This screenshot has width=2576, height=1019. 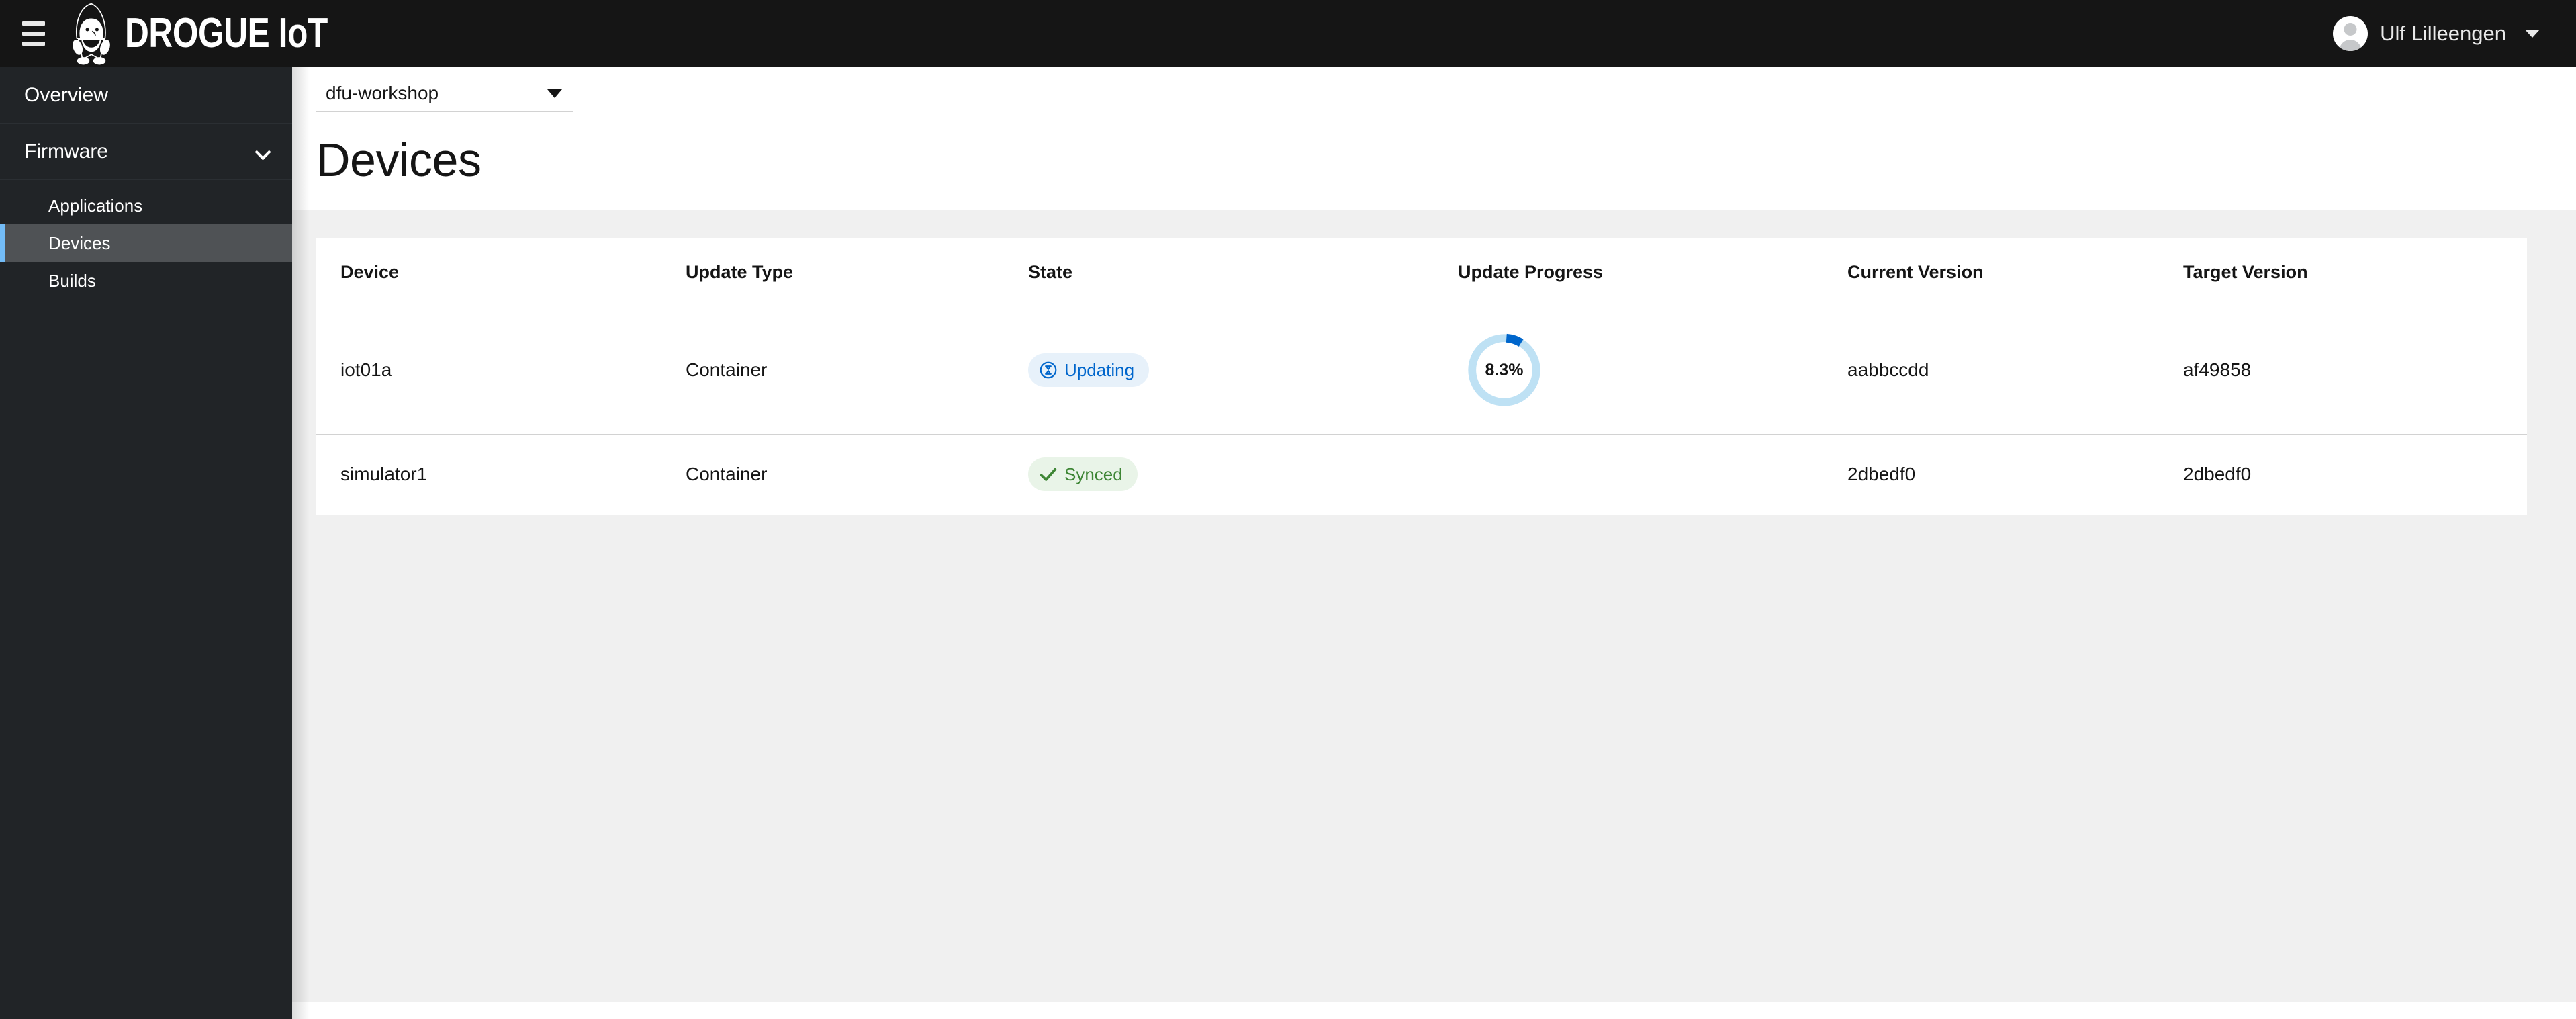 What do you see at coordinates (1652, 371) in the screenshot?
I see `cell-update-progress: 8.3%` at bounding box center [1652, 371].